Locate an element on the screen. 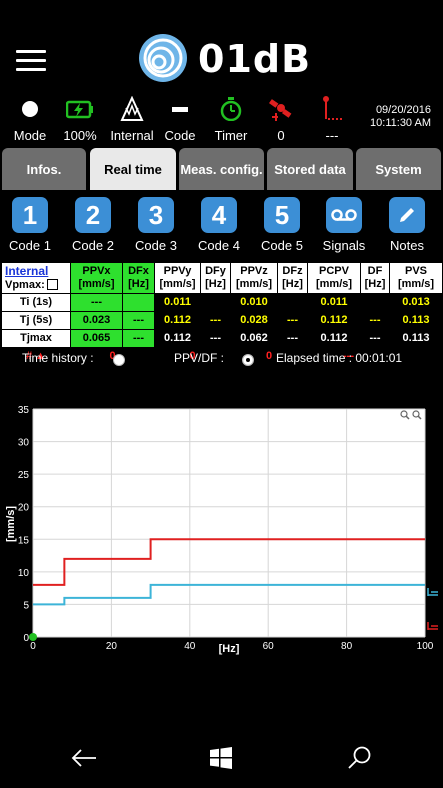 This screenshot has width=443, height=788. windows-icon is located at coordinates (221, 758).